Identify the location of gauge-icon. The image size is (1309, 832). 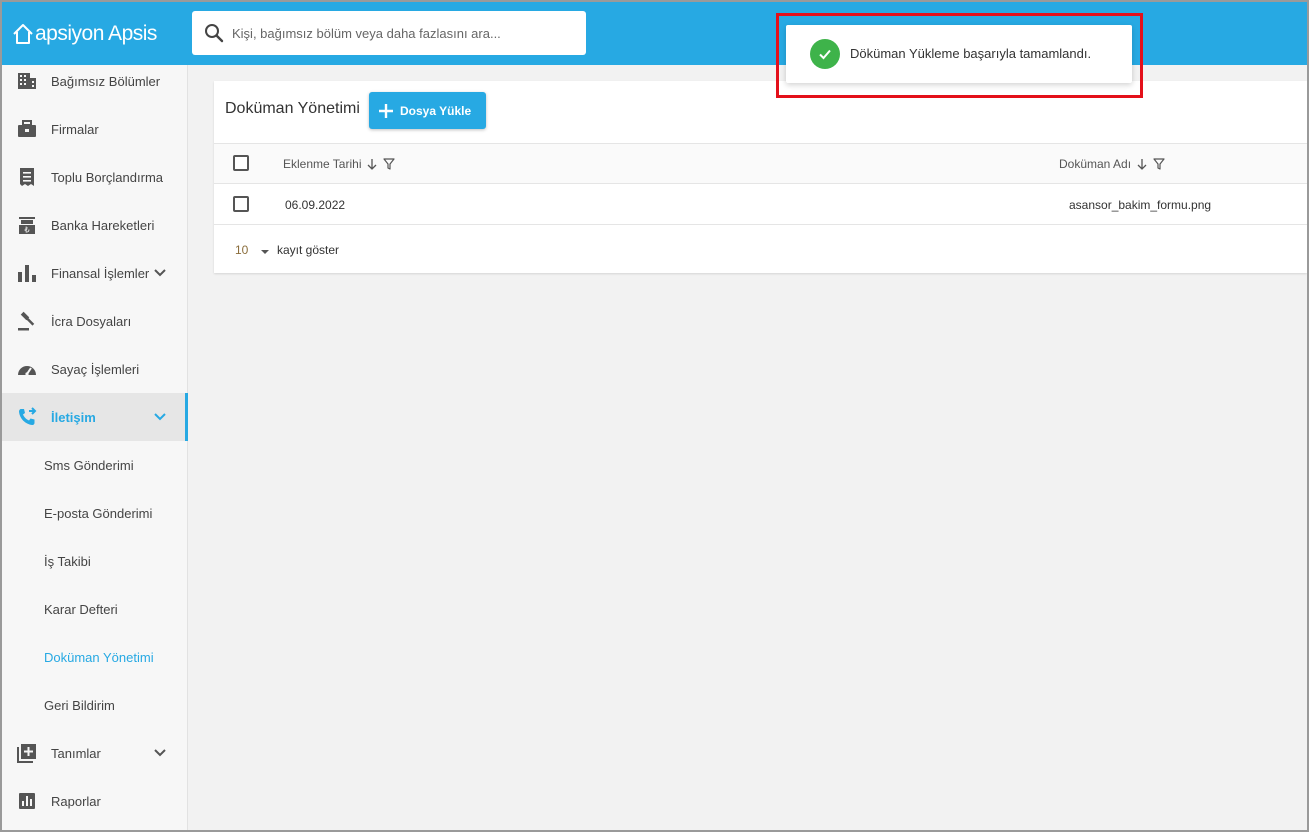
(27, 369).